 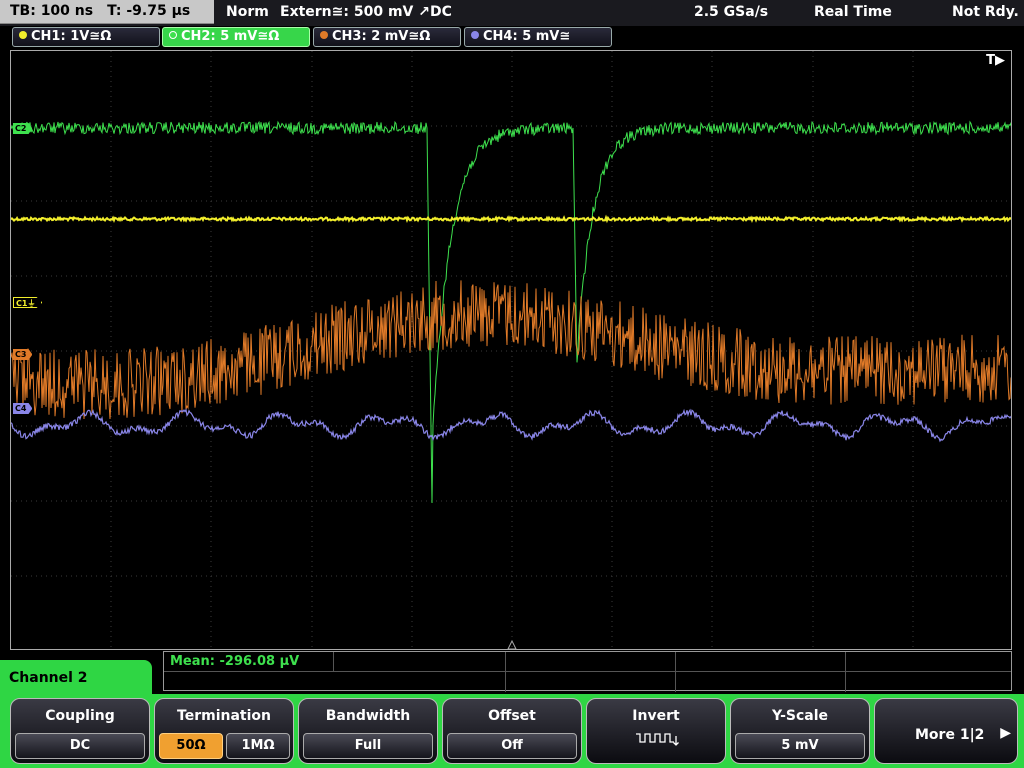 I want to click on yscale-softkey: Y-Scale 5 mV, so click(x=800, y=731).